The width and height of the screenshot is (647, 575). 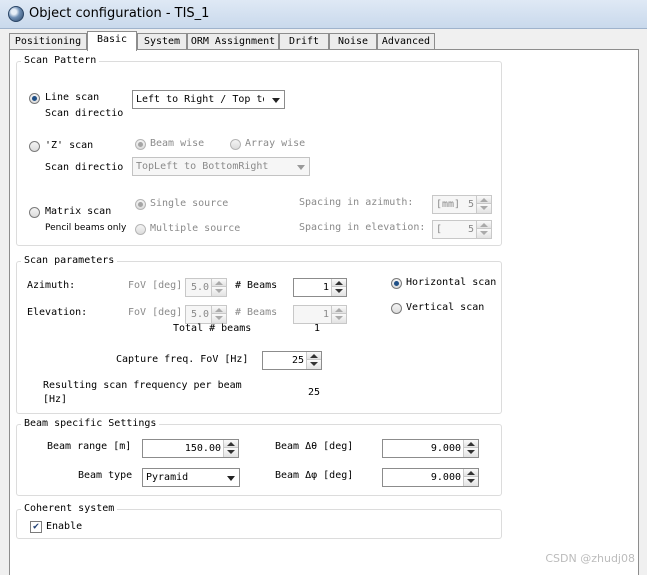 I want to click on single-source-label: Single source, so click(x=189, y=203).